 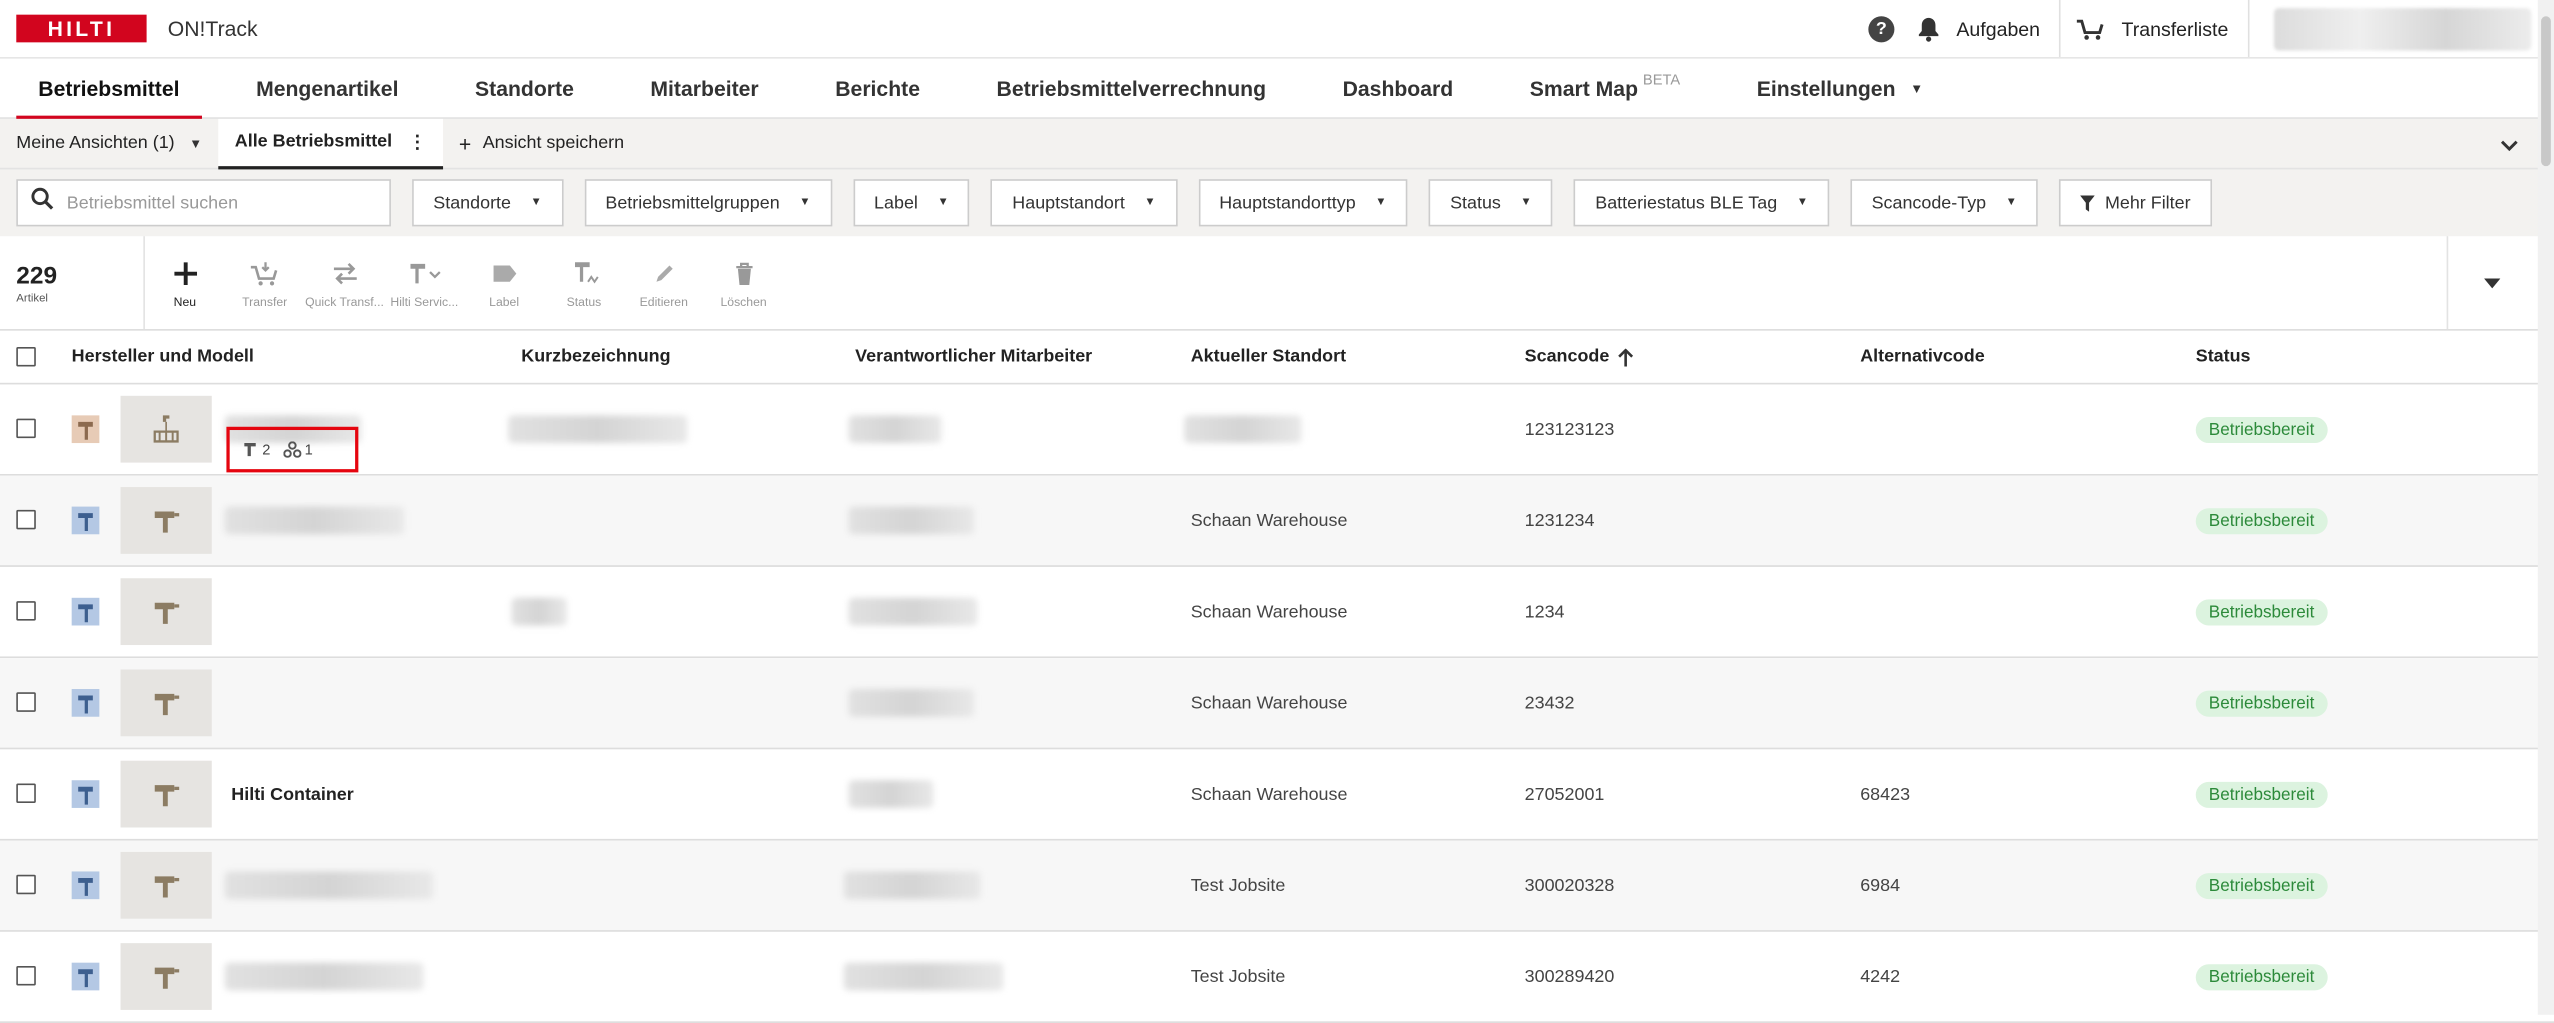 I want to click on nav-betriebsmittelverrechnung: Betriebsmittelverrechnung, so click(x=1131, y=88).